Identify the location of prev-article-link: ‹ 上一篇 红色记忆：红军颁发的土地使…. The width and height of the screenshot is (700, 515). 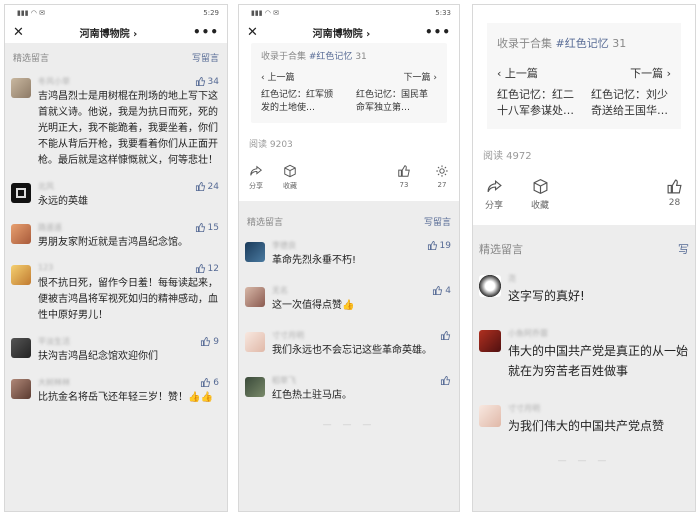
(301, 92).